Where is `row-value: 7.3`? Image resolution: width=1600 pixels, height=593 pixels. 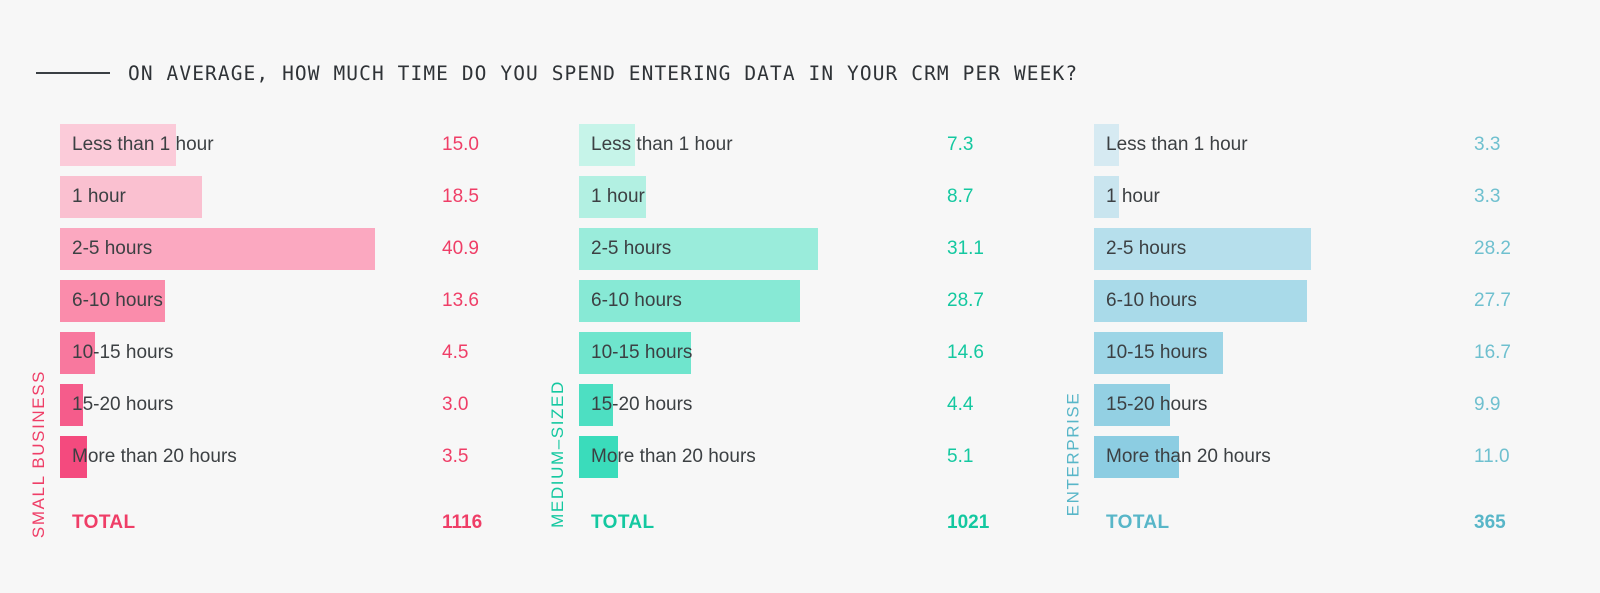
row-value: 7.3 is located at coordinates (960, 144).